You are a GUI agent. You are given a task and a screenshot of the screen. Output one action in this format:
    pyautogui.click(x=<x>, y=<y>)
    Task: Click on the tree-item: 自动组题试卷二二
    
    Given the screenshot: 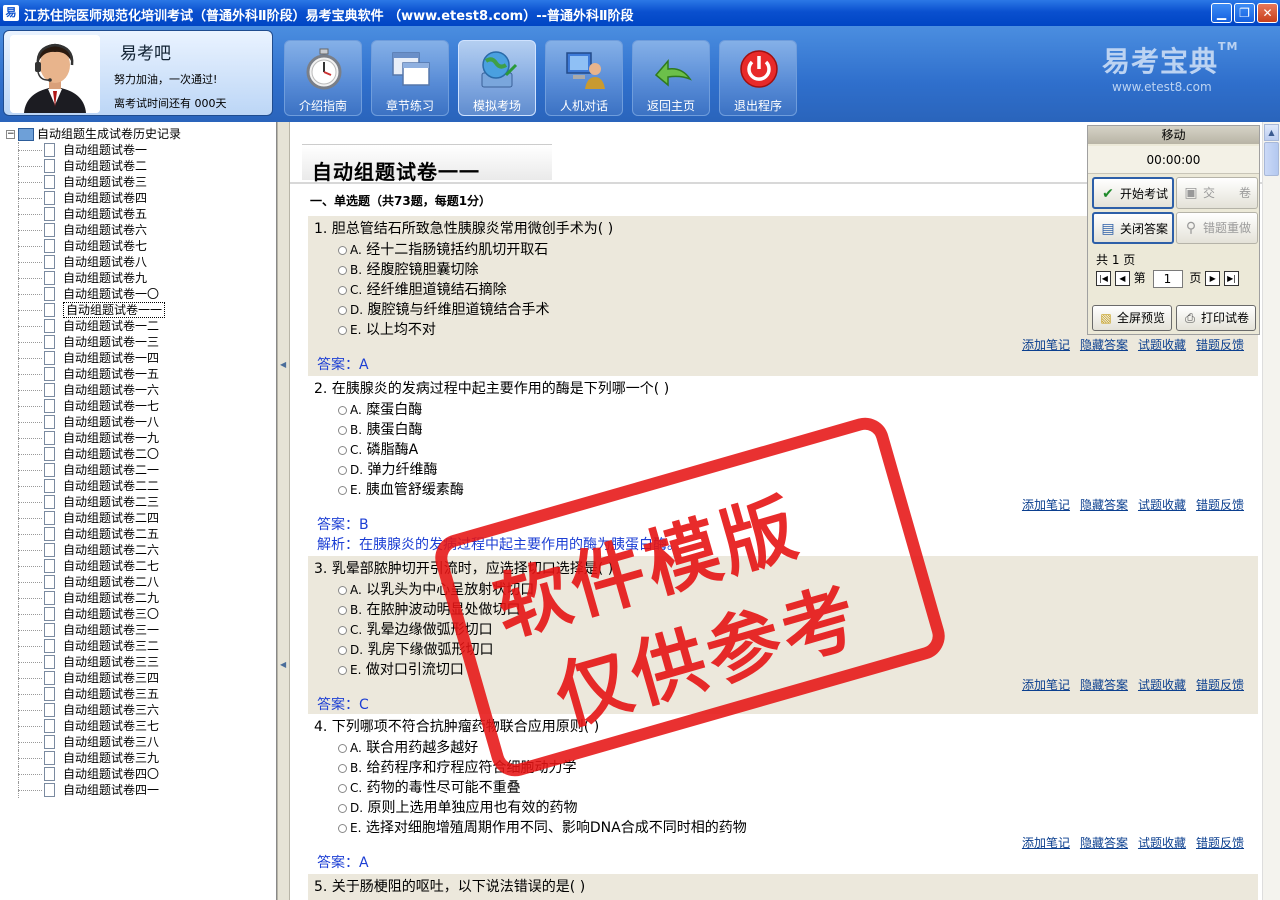 What is the action you would take?
    pyautogui.click(x=82, y=486)
    